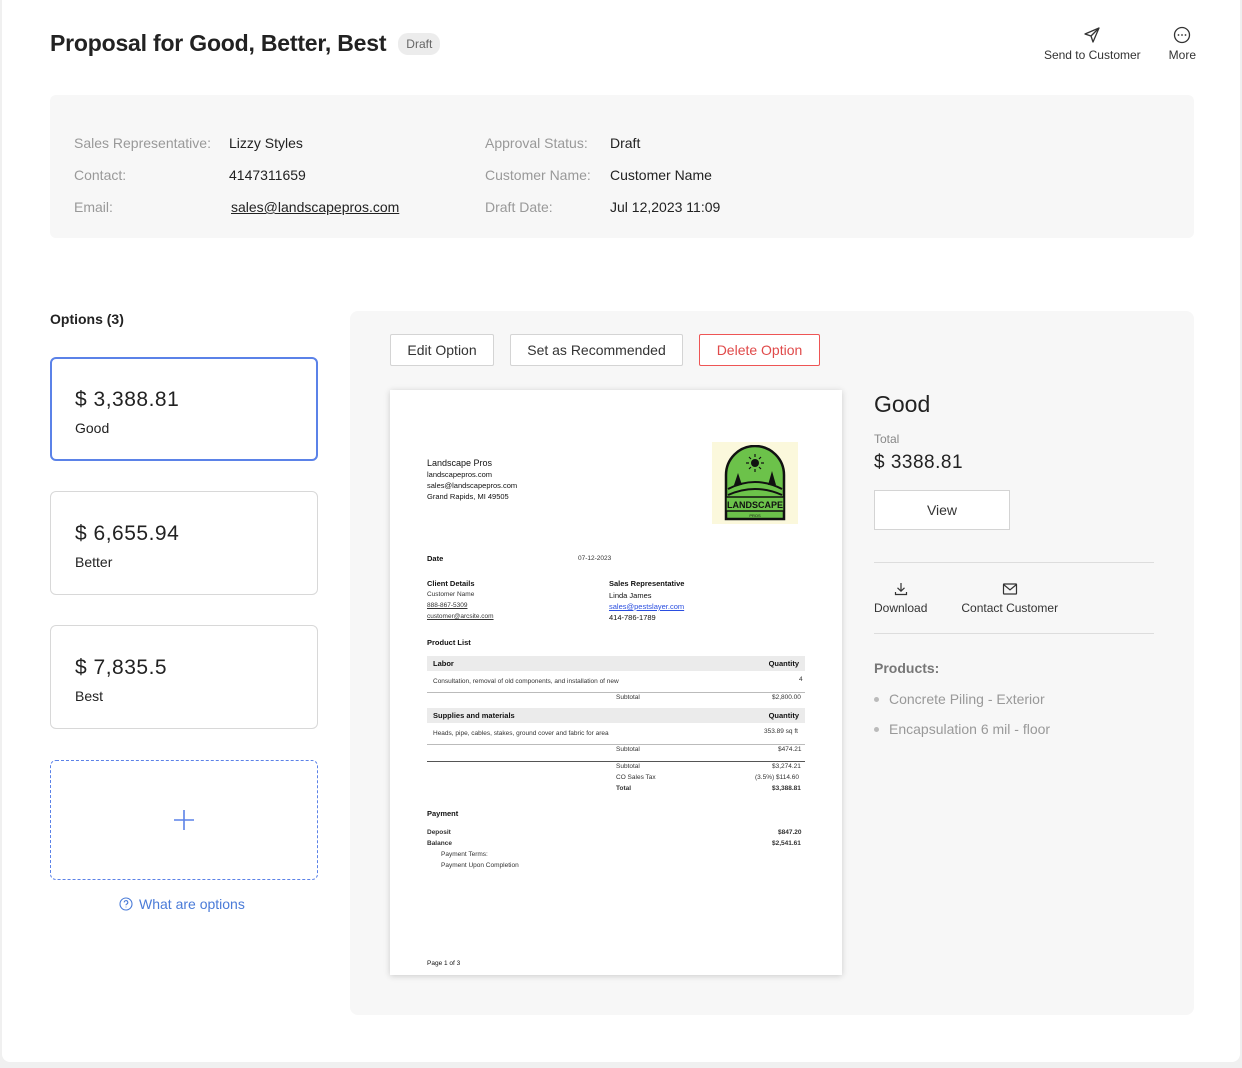 This screenshot has height=1068, width=1242. I want to click on doc-rep-phone: 414-786-1789, so click(632, 617).